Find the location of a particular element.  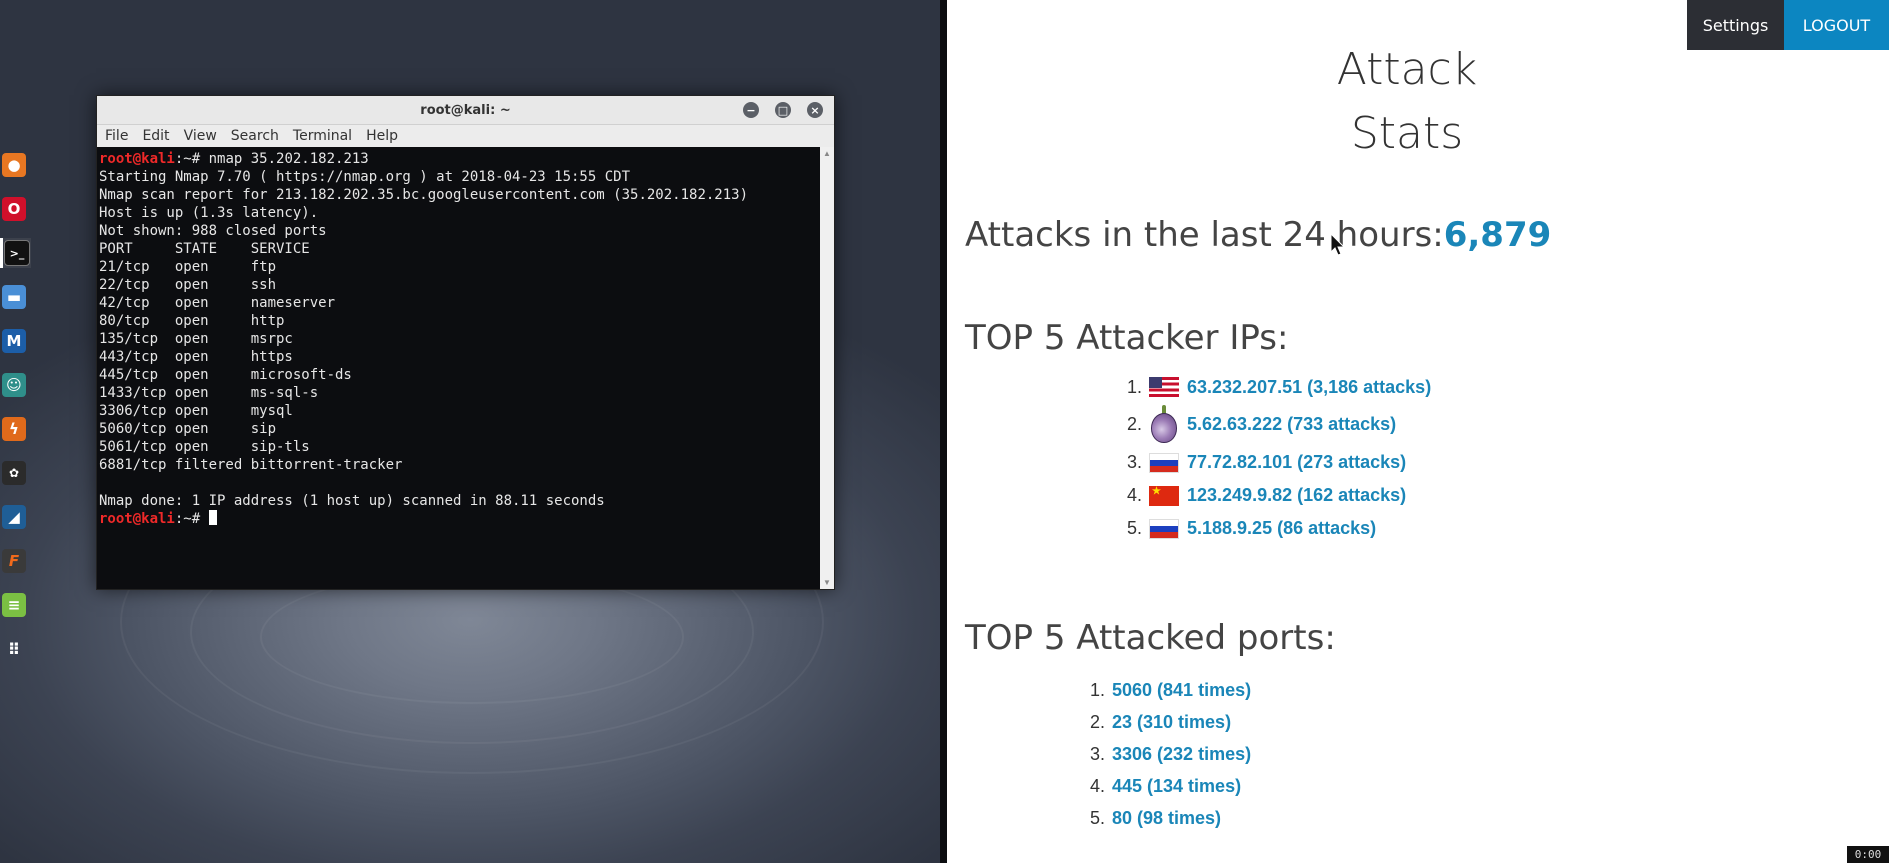

clock: 0:00 is located at coordinates (1868, 854).